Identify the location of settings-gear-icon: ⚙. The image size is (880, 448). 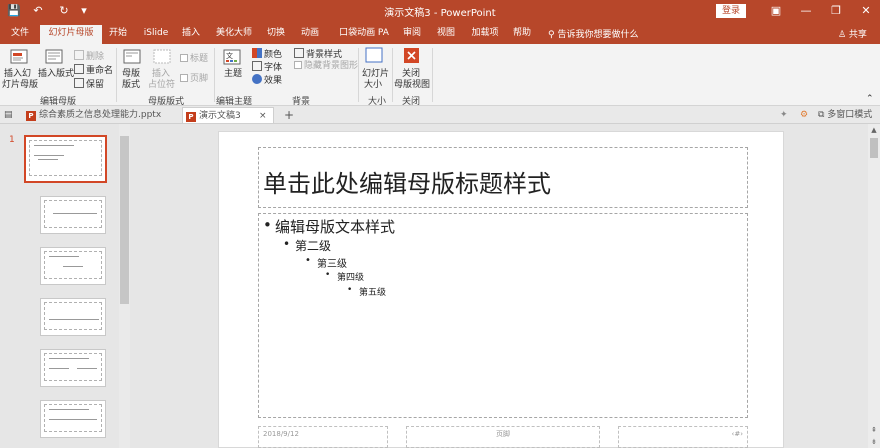
(804, 115).